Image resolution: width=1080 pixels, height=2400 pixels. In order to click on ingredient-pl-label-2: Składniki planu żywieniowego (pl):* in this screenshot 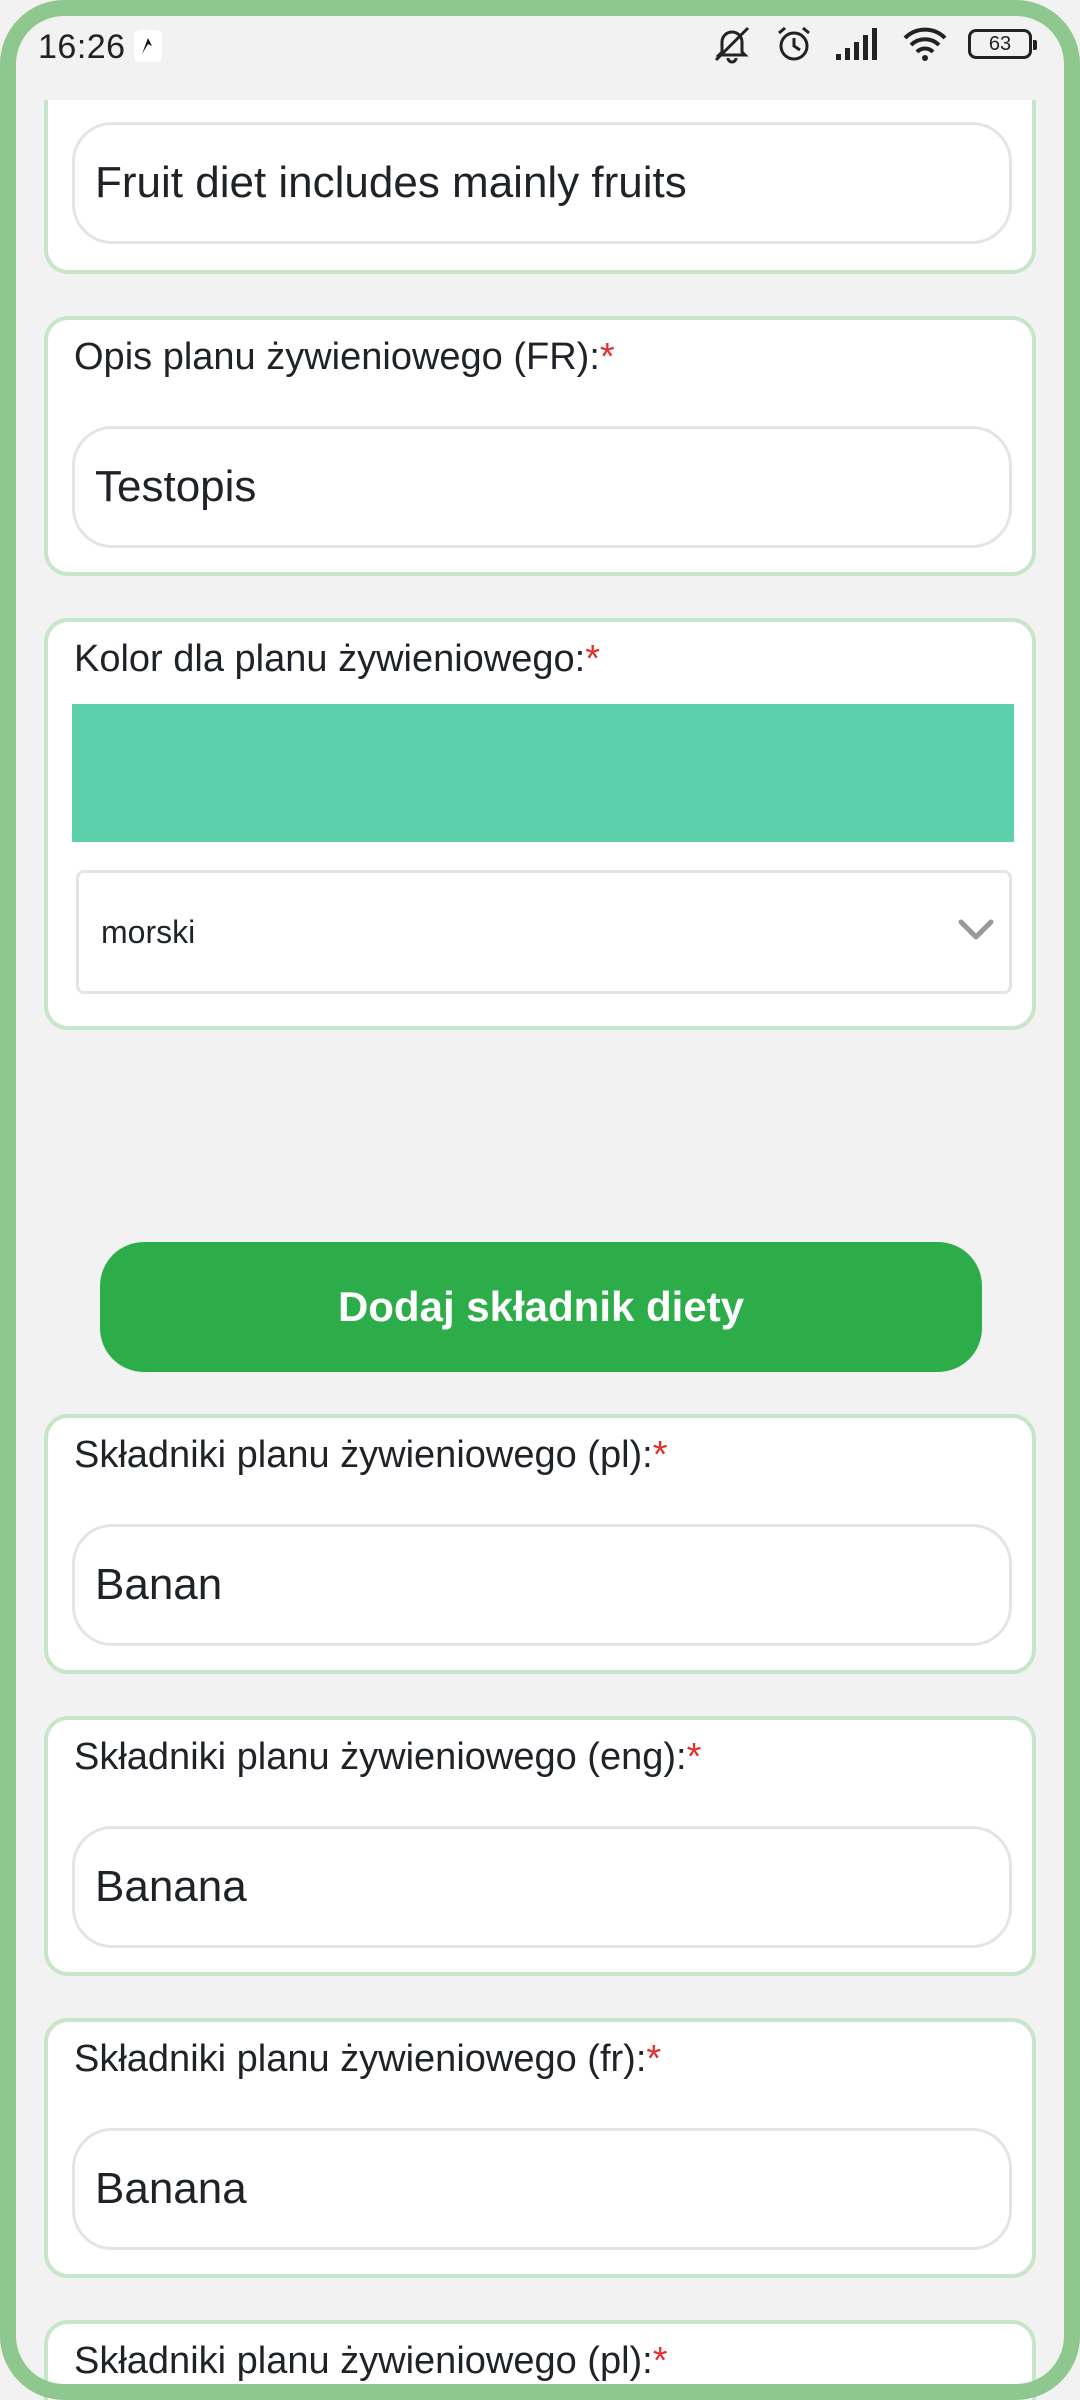, I will do `click(371, 2361)`.